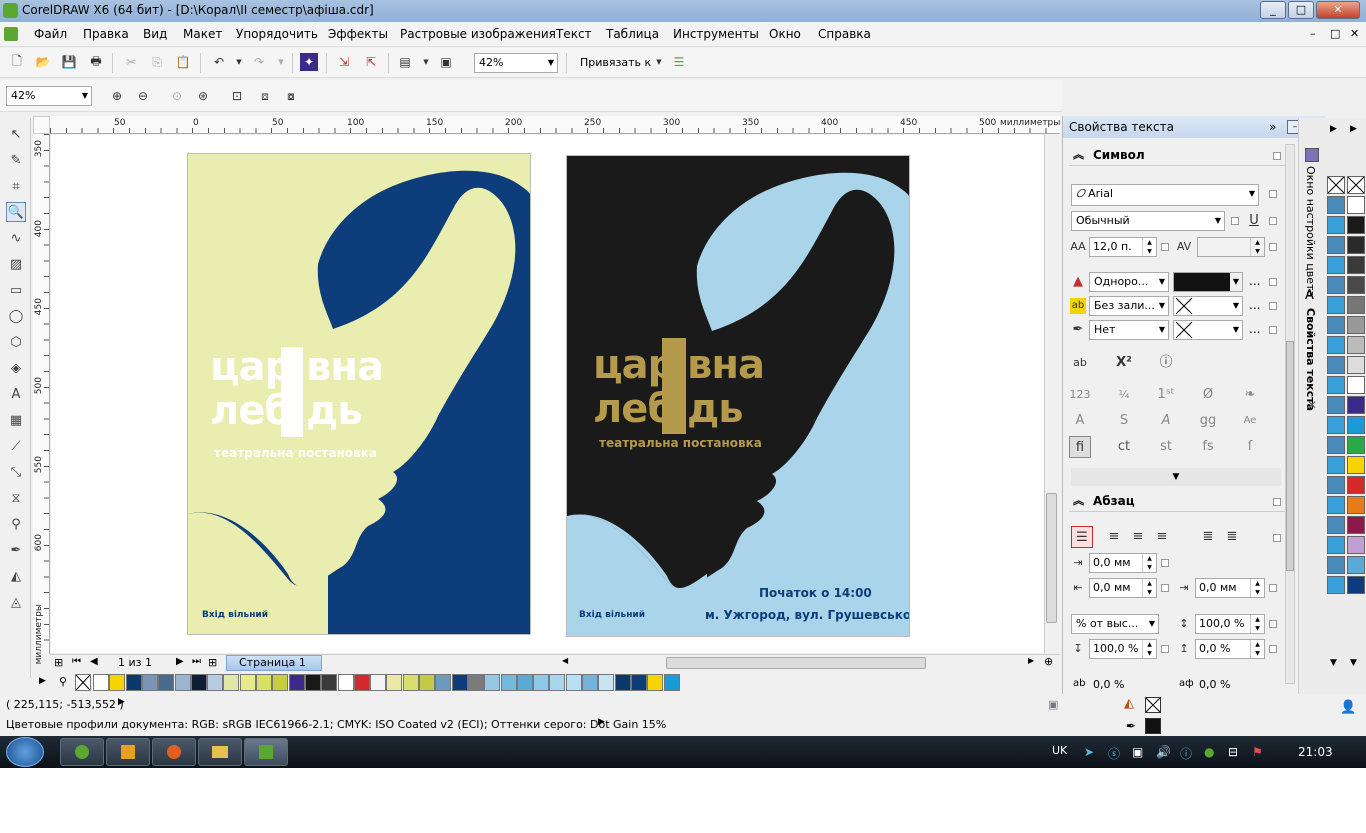  Describe the element at coordinates (1115, 624) in the screenshot. I see `line-spacing-mode-combo: % от выс... ▼` at that location.